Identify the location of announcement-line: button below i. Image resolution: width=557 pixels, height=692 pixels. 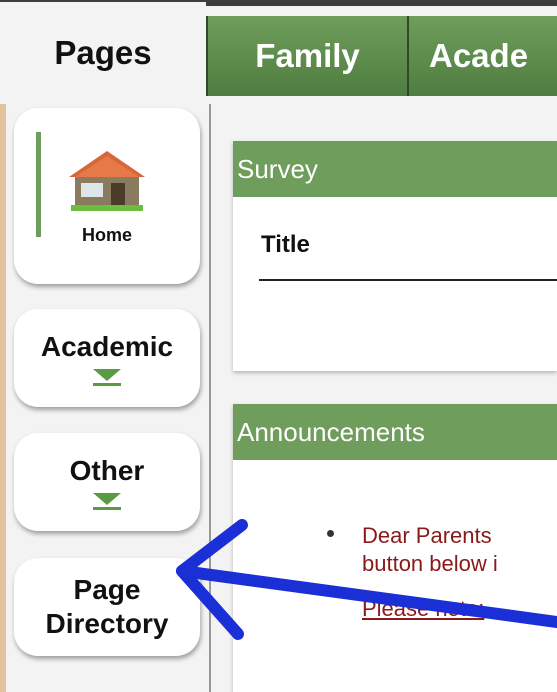
(430, 563).